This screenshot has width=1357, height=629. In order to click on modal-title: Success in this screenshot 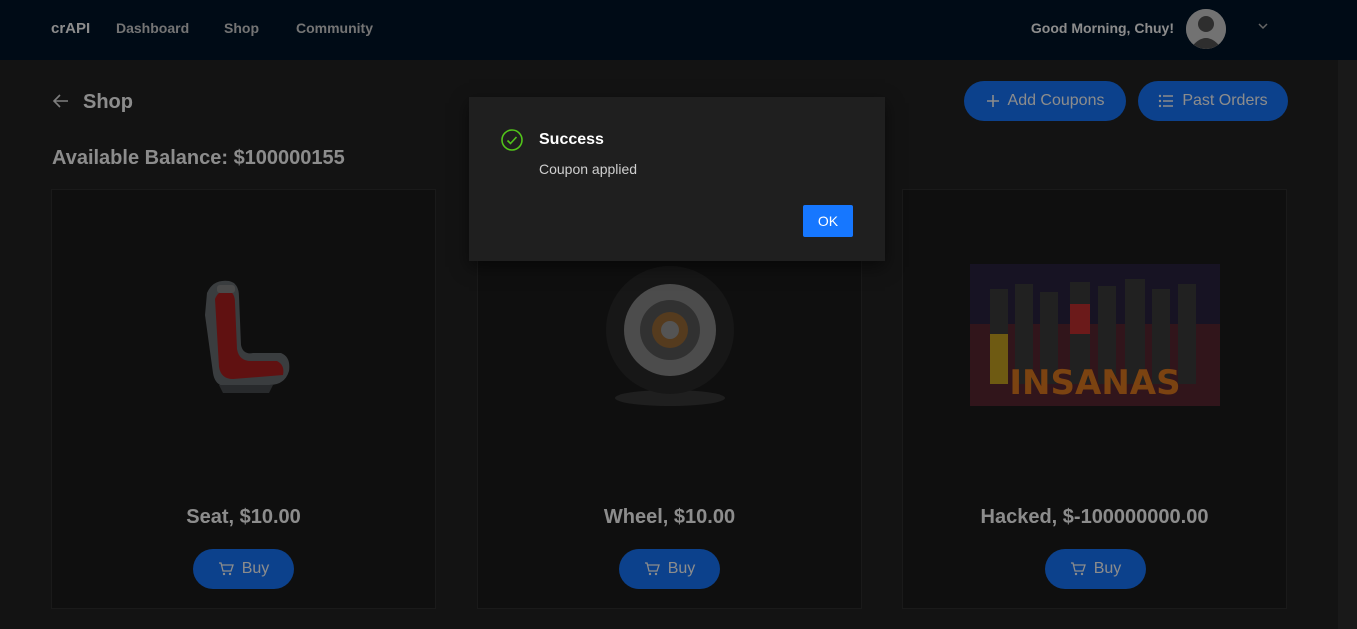, I will do `click(571, 139)`.